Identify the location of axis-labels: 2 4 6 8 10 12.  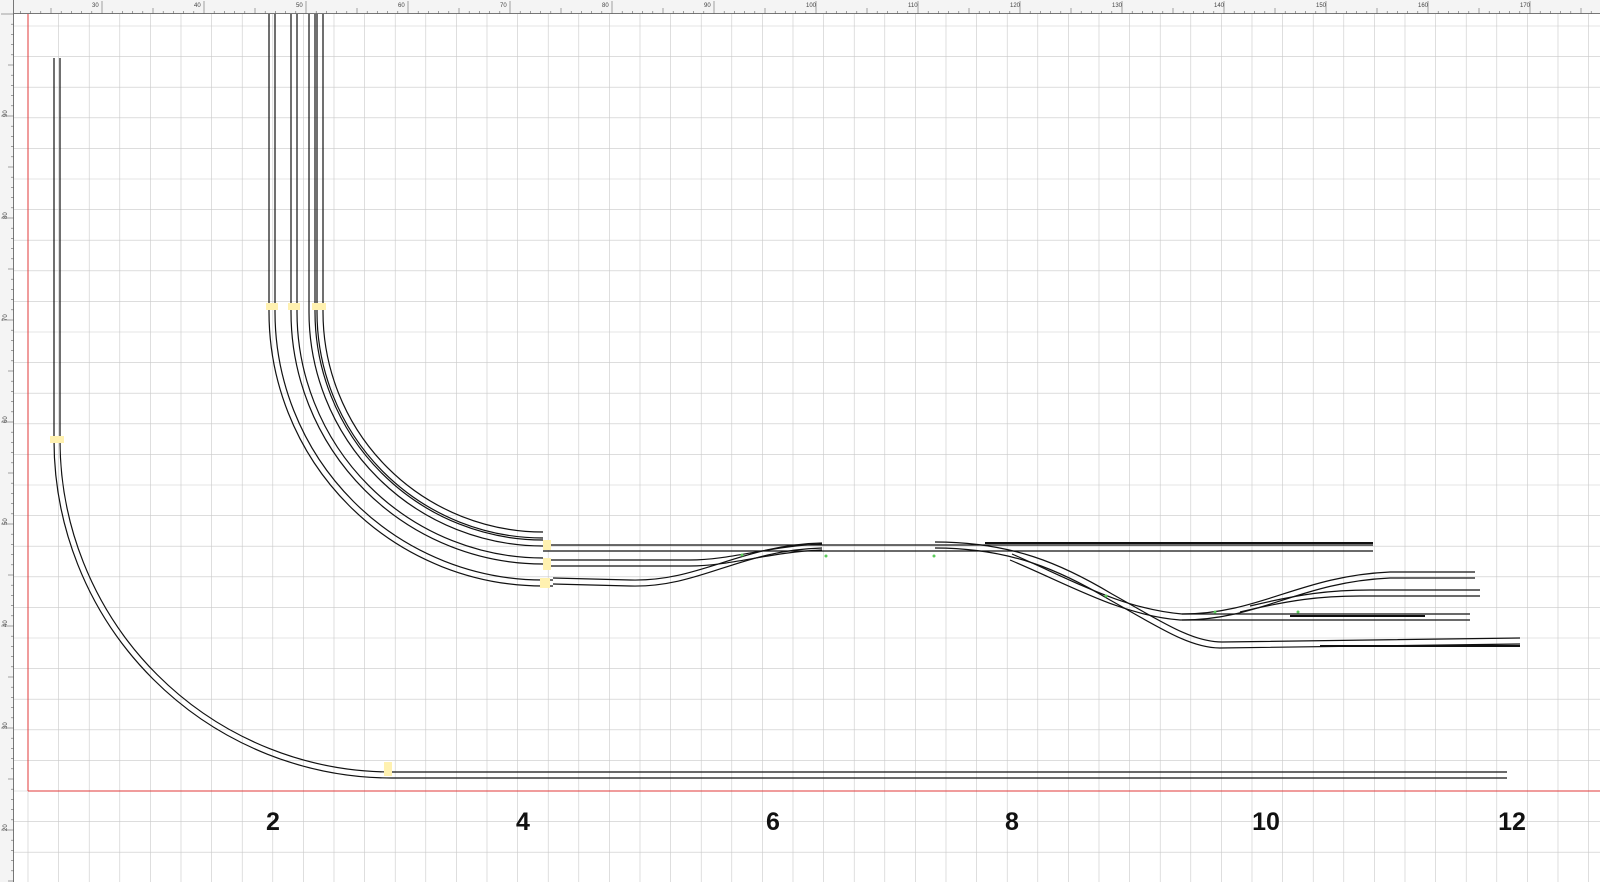
(896, 822).